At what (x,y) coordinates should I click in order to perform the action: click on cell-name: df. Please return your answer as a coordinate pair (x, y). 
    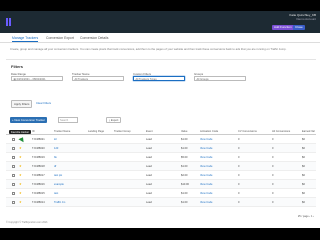
    Looking at the image, I should click on (55, 166).